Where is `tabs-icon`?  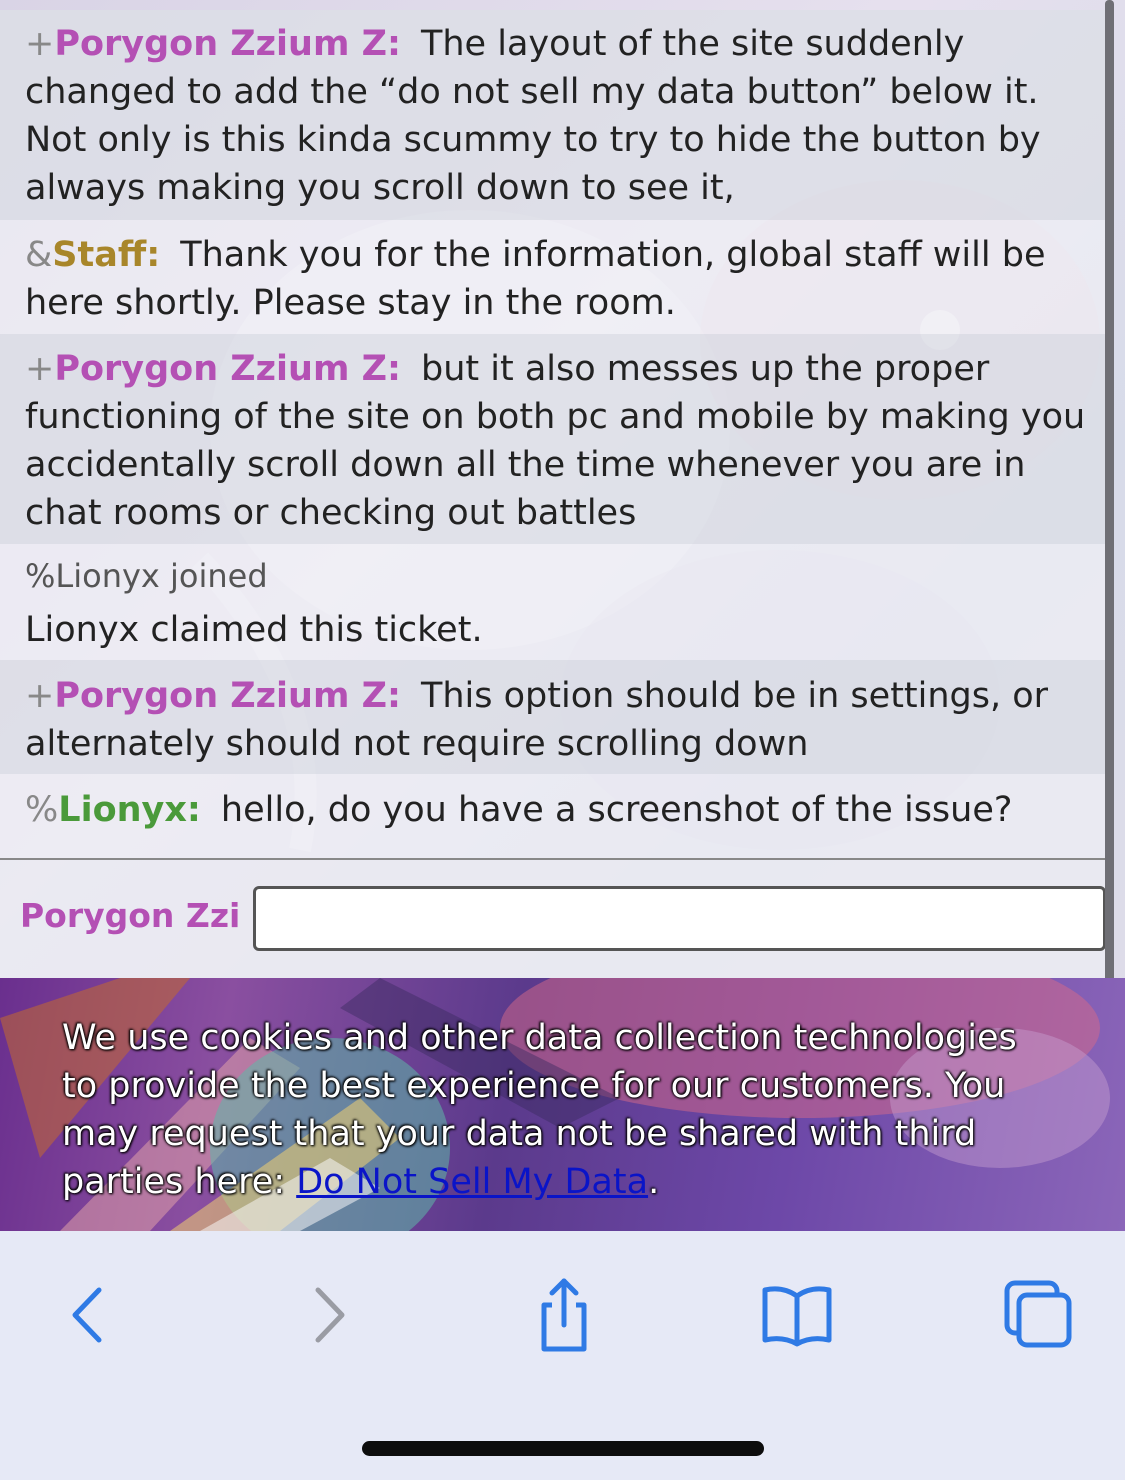 tabs-icon is located at coordinates (1038, 1314).